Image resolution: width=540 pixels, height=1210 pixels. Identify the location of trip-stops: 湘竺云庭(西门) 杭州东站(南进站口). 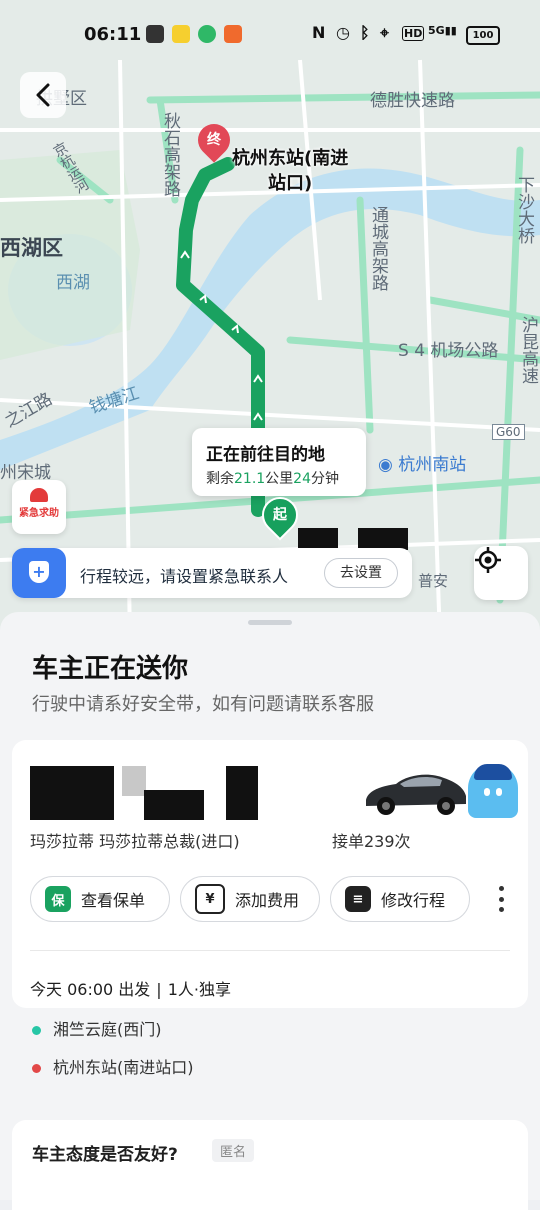
(270, 1054).